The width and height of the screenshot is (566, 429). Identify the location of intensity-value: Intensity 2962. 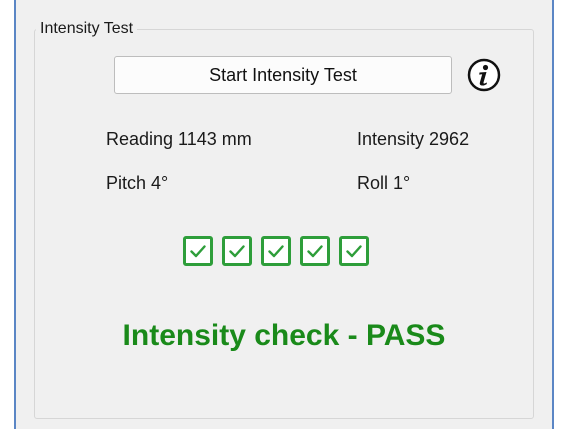
(413, 139).